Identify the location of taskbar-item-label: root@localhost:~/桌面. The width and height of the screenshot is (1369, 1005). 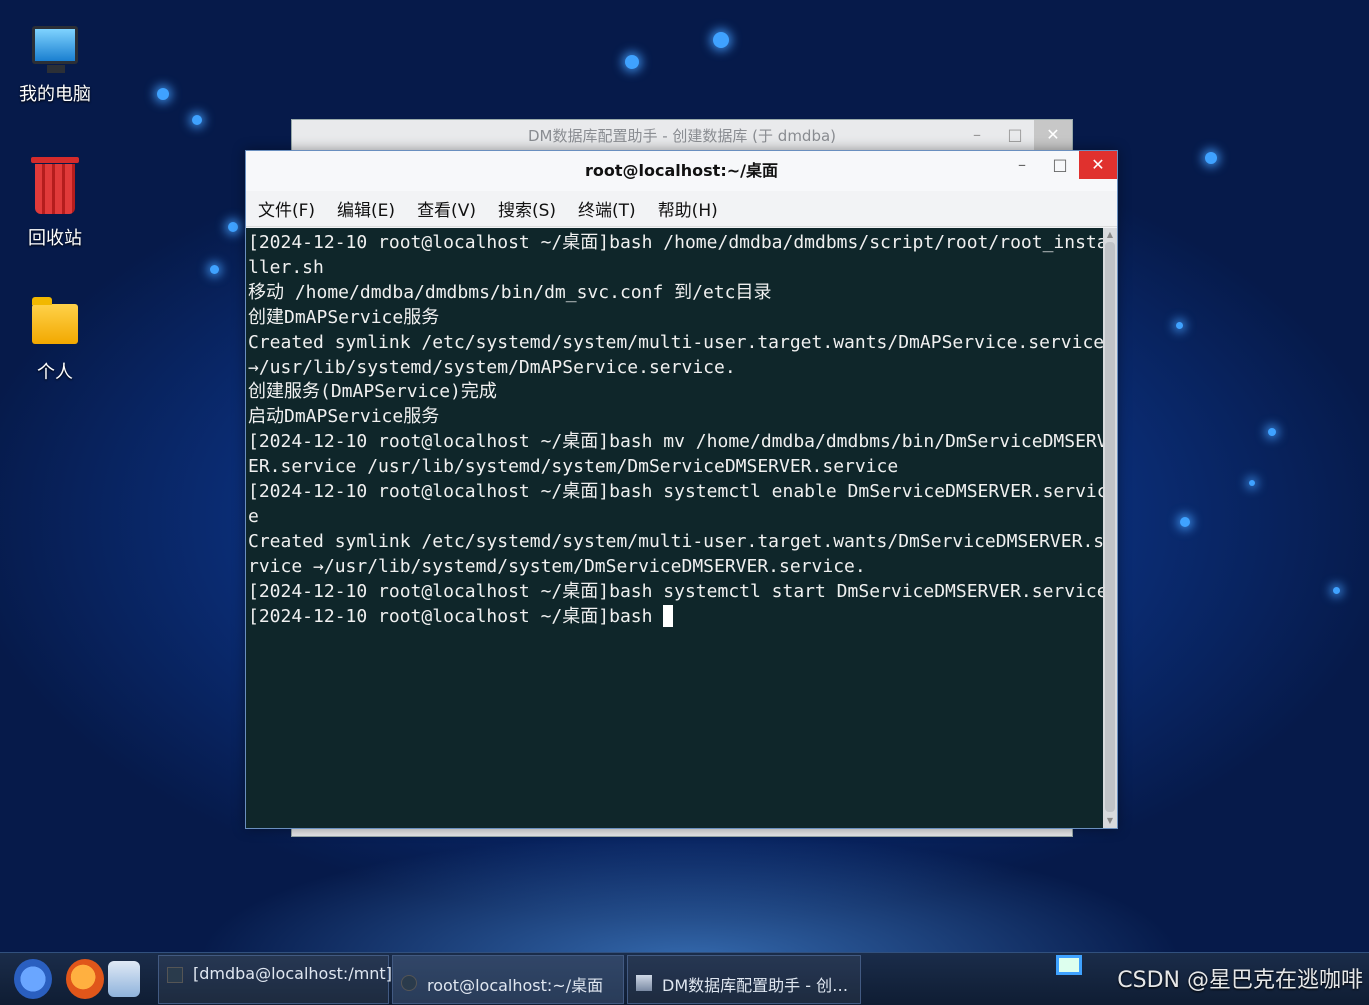
(515, 985).